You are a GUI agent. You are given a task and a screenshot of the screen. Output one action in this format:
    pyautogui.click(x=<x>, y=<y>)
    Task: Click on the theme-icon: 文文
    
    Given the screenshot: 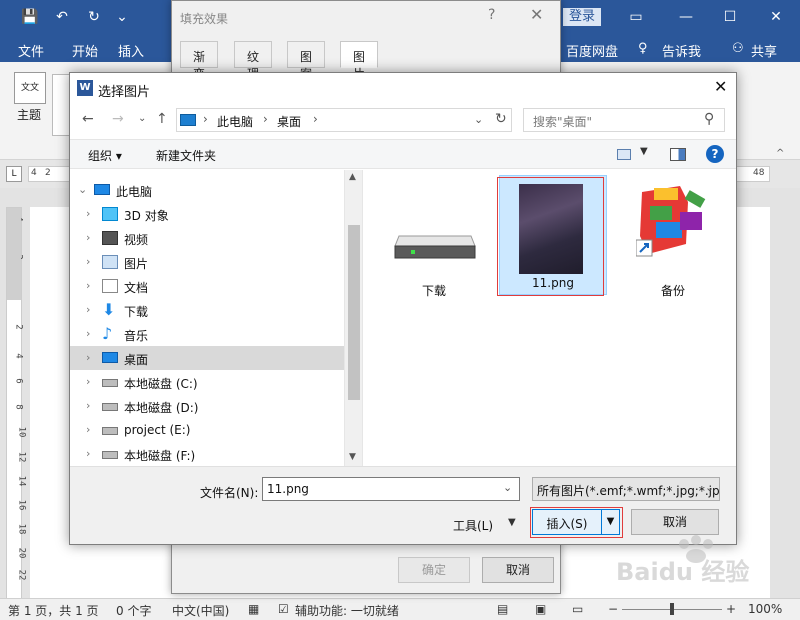 What is the action you would take?
    pyautogui.click(x=30, y=88)
    